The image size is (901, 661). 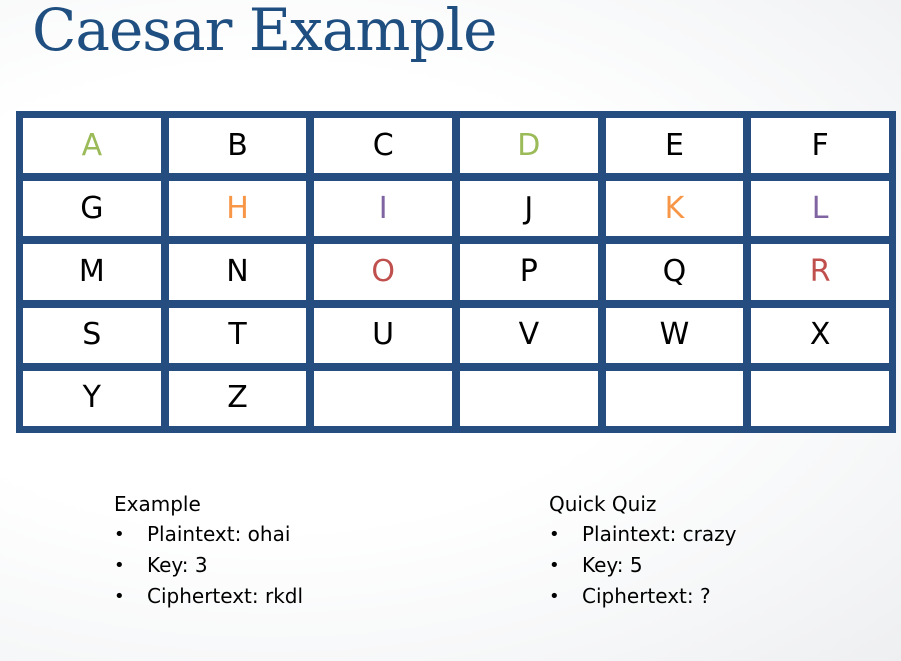 I want to click on grid-cell: K, so click(x=674, y=209).